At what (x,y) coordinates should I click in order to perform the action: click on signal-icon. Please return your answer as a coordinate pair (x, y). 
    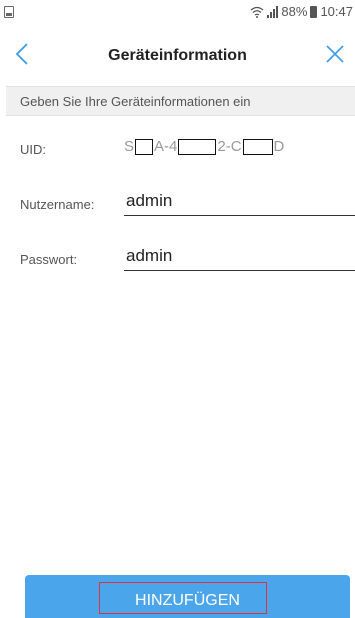
    Looking at the image, I should click on (273, 11).